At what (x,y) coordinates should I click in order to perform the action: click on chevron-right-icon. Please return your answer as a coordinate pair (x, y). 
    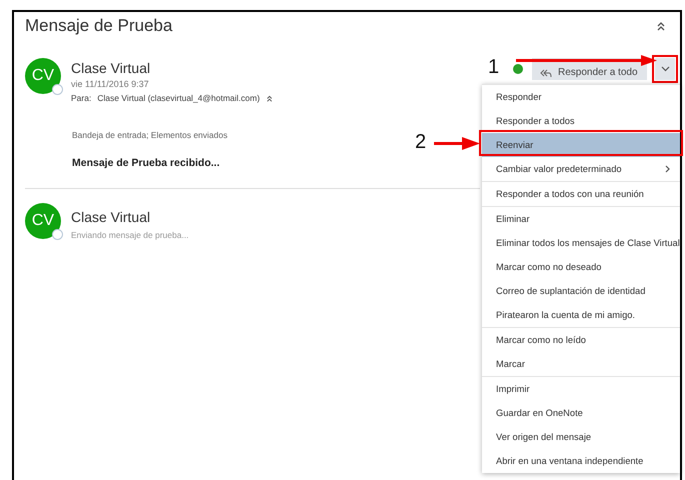
    Looking at the image, I should click on (667, 169).